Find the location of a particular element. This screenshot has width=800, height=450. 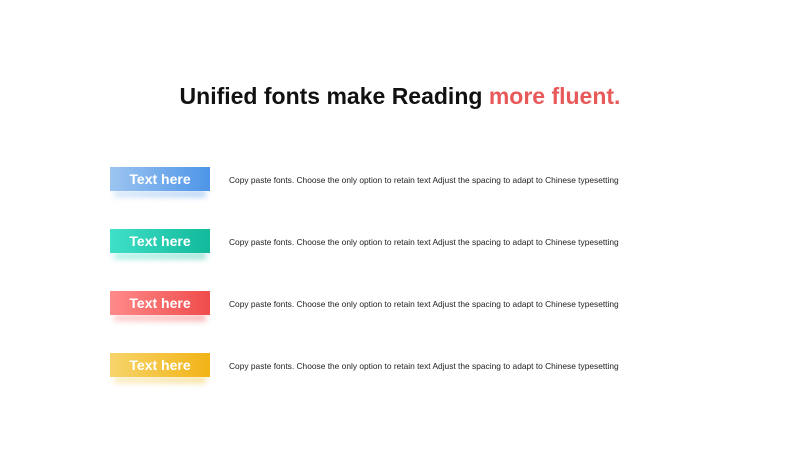

title-accent: more fluent. is located at coordinates (554, 96).